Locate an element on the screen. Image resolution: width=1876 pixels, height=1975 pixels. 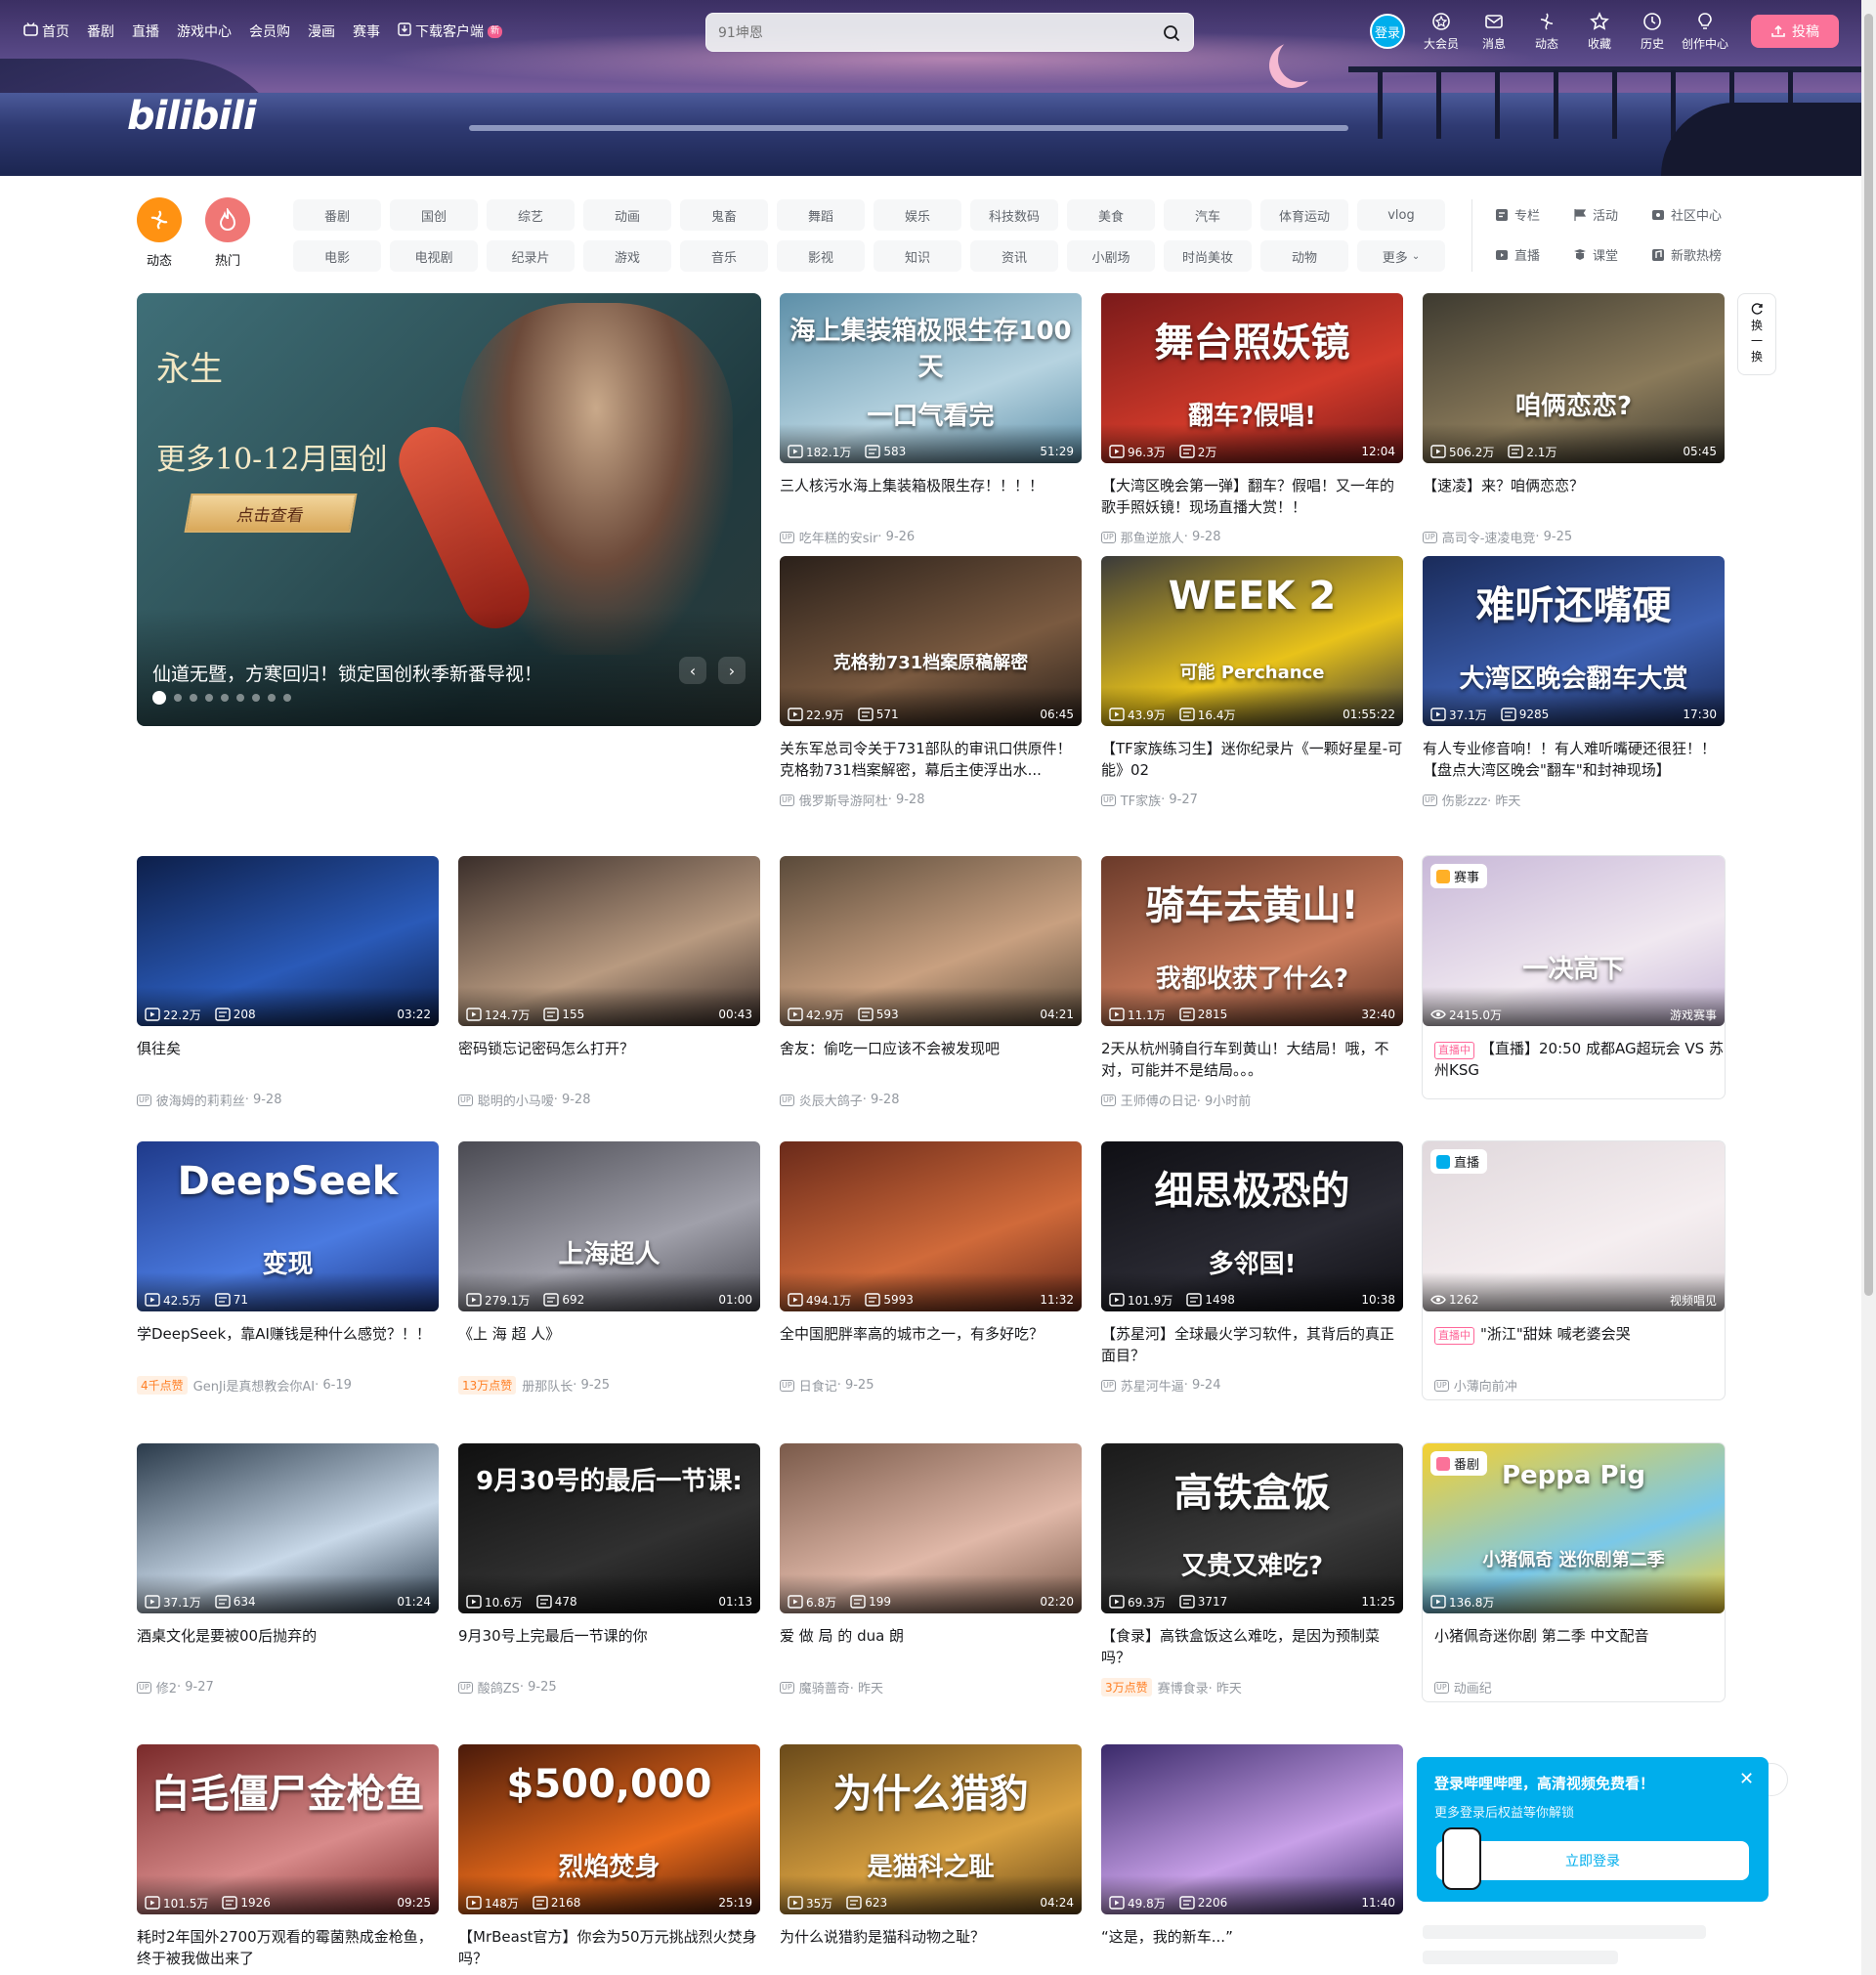
channel-more-button: 更多 ⌄ is located at coordinates (1401, 256).